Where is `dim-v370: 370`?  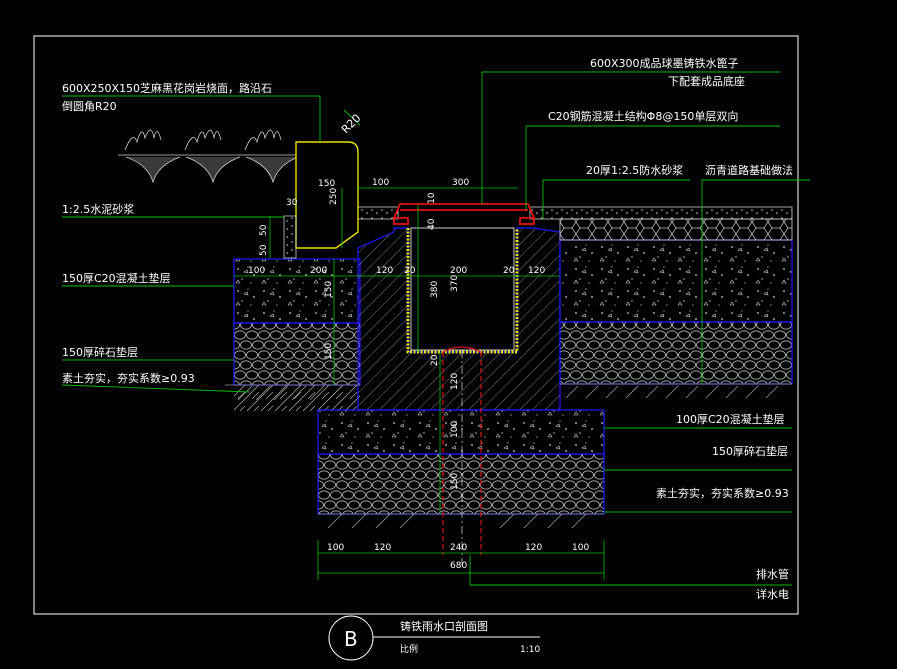
dim-v370: 370 is located at coordinates (455, 283).